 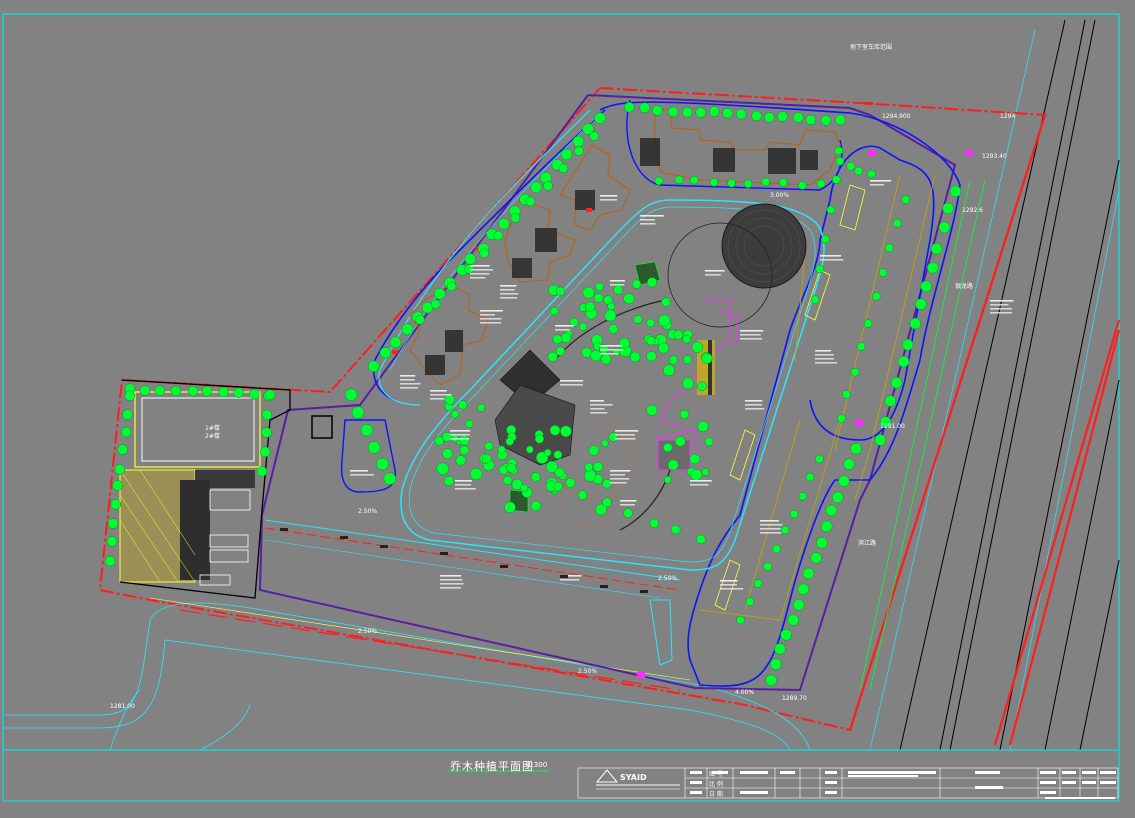 I want to click on slope-label-4: 4.00%, so click(x=744, y=692).